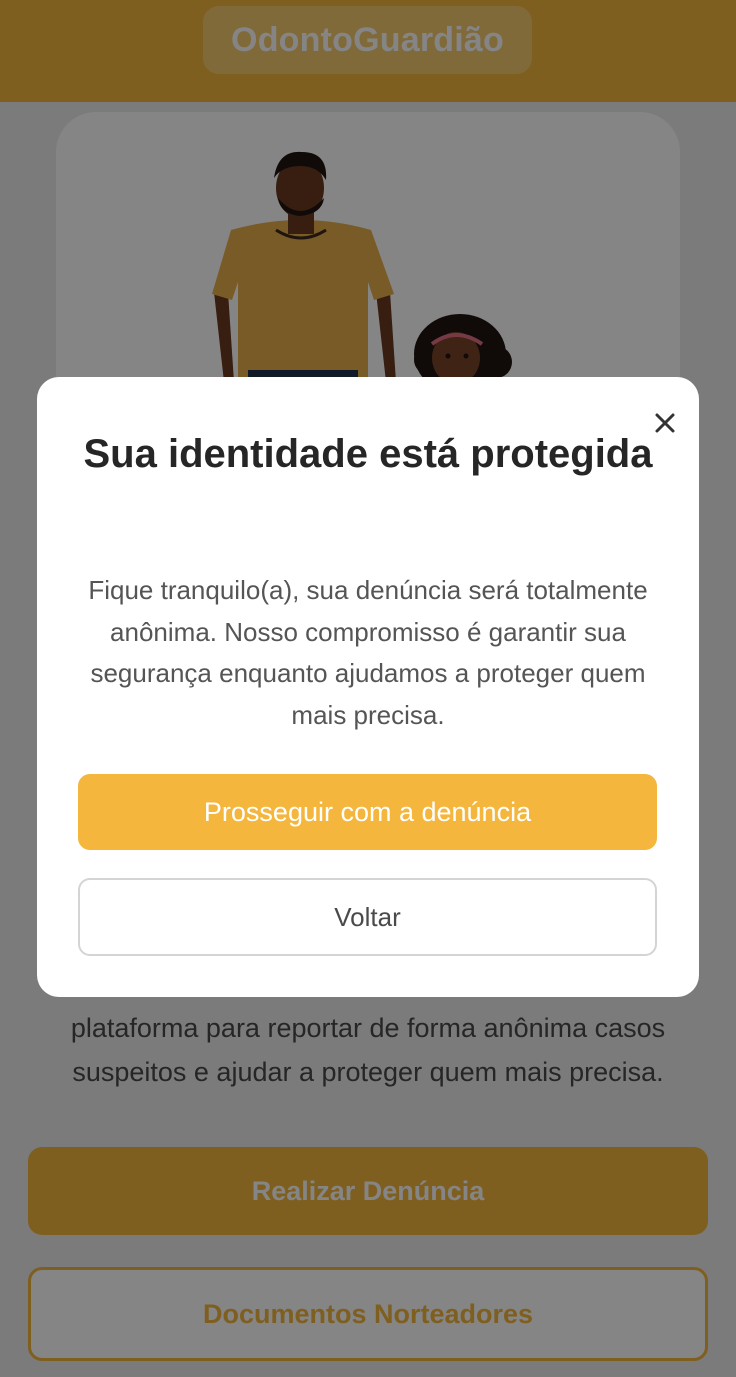 Image resolution: width=736 pixels, height=1377 pixels. Describe the element at coordinates (368, 454) in the screenshot. I see `modal-title: Sua identidade está protegida` at that location.